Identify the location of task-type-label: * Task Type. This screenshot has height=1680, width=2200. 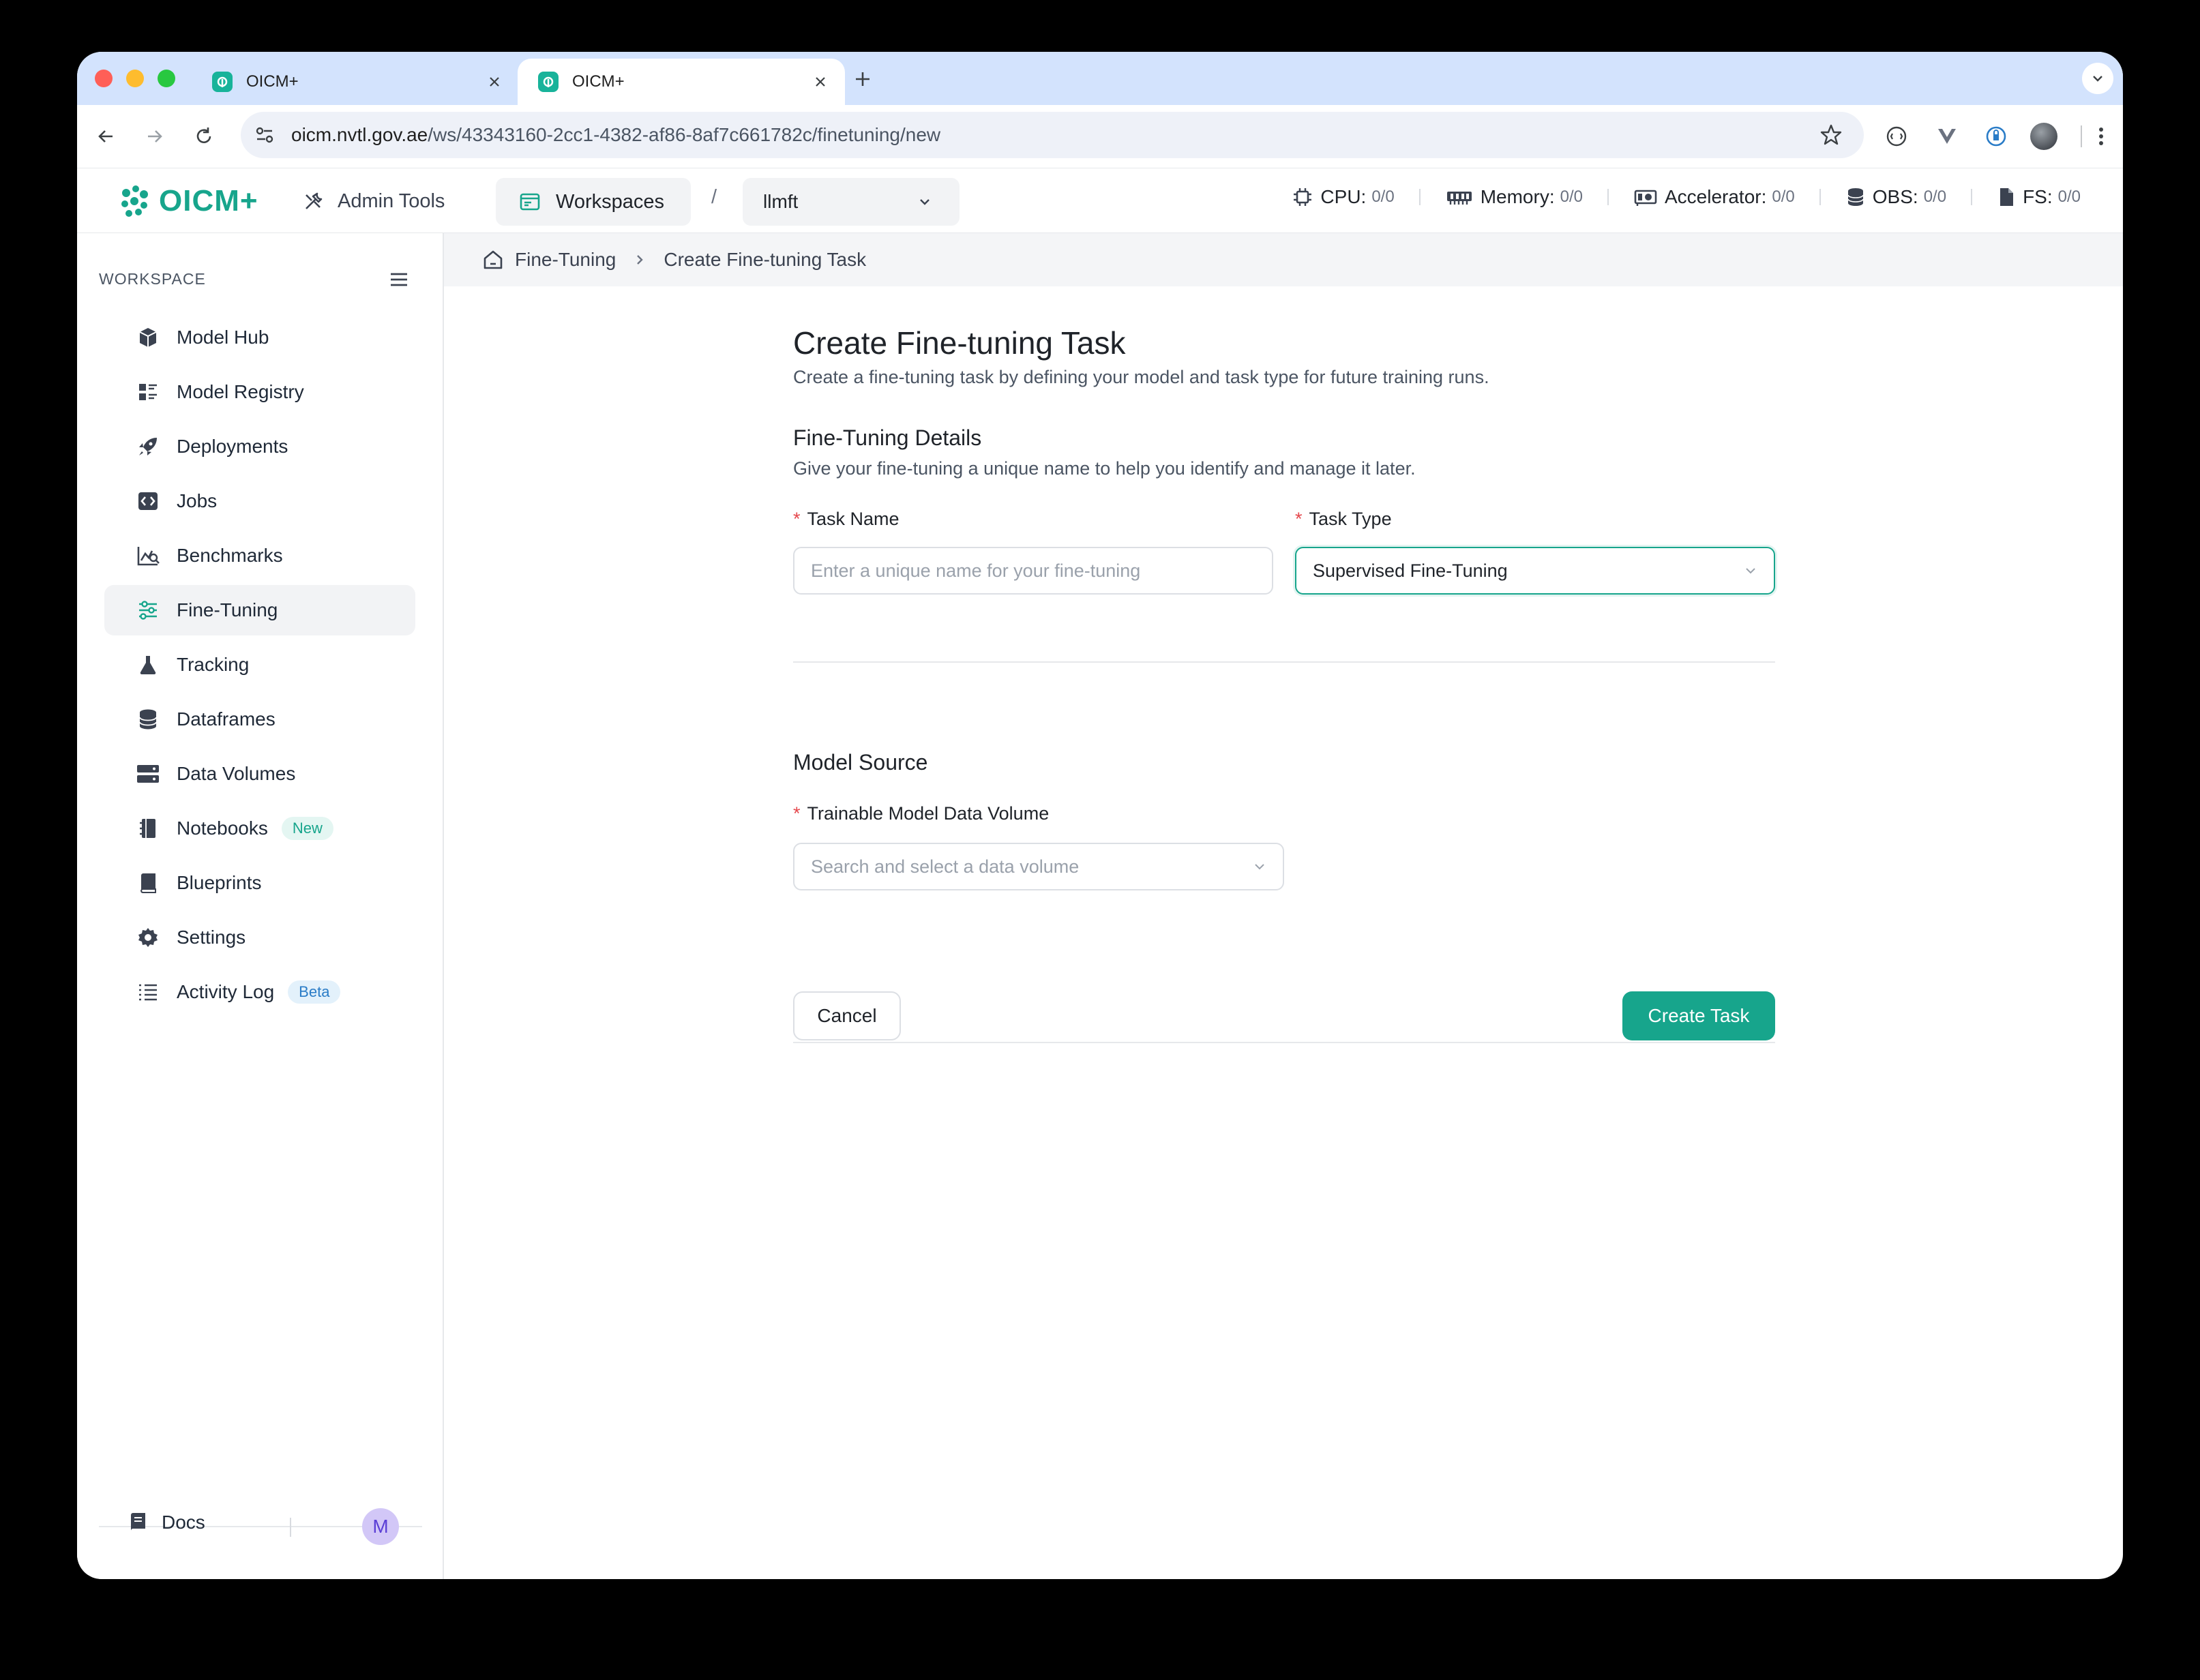
(1343, 519).